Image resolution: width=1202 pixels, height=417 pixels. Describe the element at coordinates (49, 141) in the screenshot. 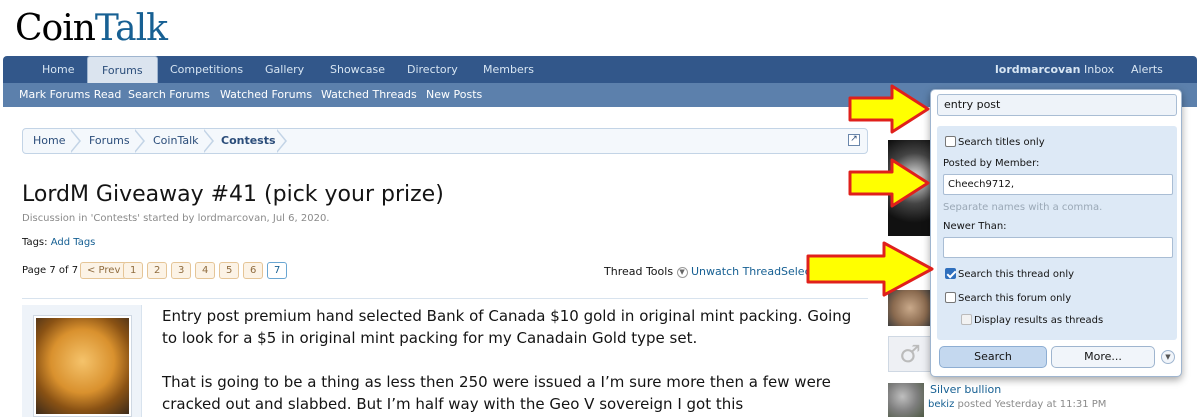

I see `breadcrumb-home: Home` at that location.